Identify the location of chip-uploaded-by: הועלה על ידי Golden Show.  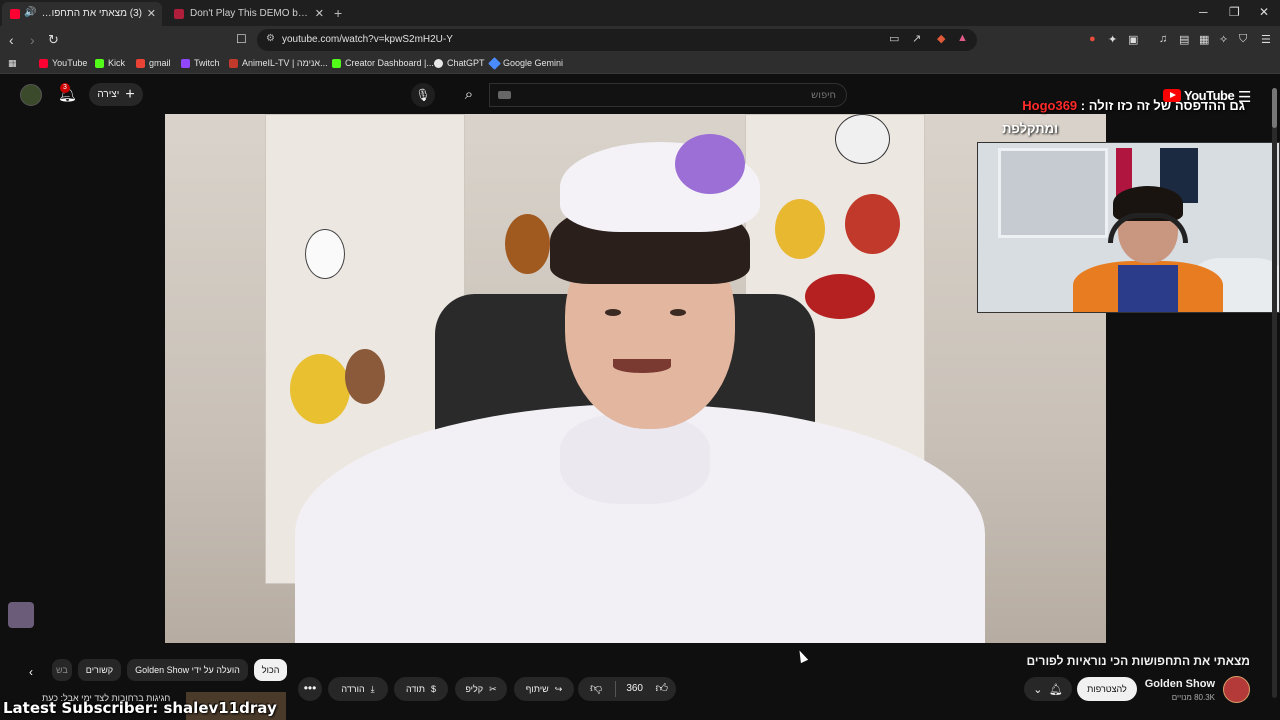
(187, 670).